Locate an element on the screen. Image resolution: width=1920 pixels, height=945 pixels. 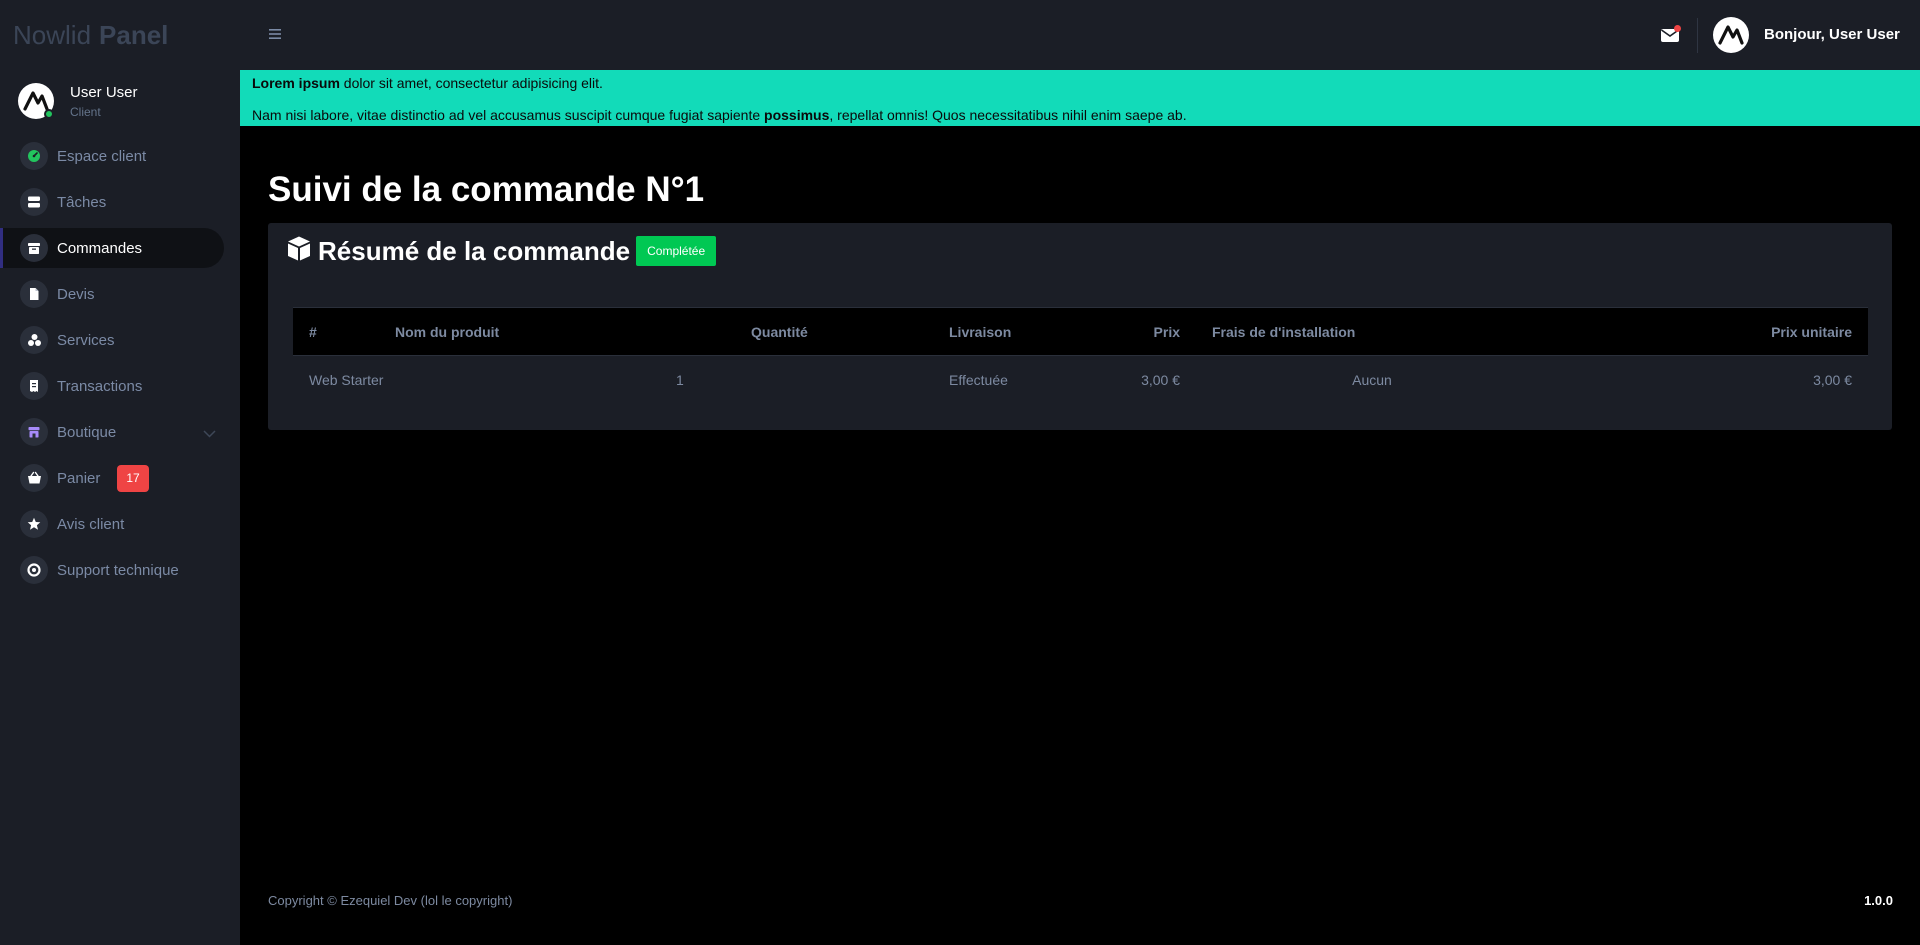
sidebar-item-label: Transactions is located at coordinates (100, 386).